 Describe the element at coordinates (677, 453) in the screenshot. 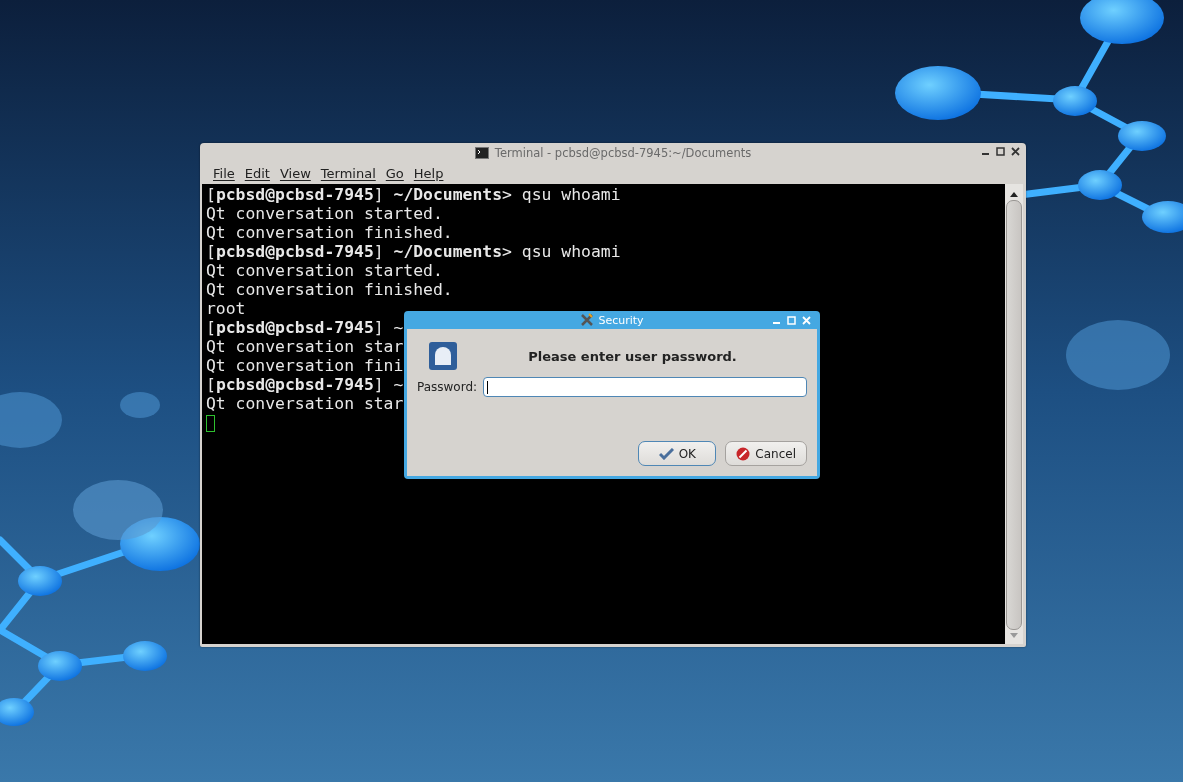

I see `ok-button: OK` at that location.